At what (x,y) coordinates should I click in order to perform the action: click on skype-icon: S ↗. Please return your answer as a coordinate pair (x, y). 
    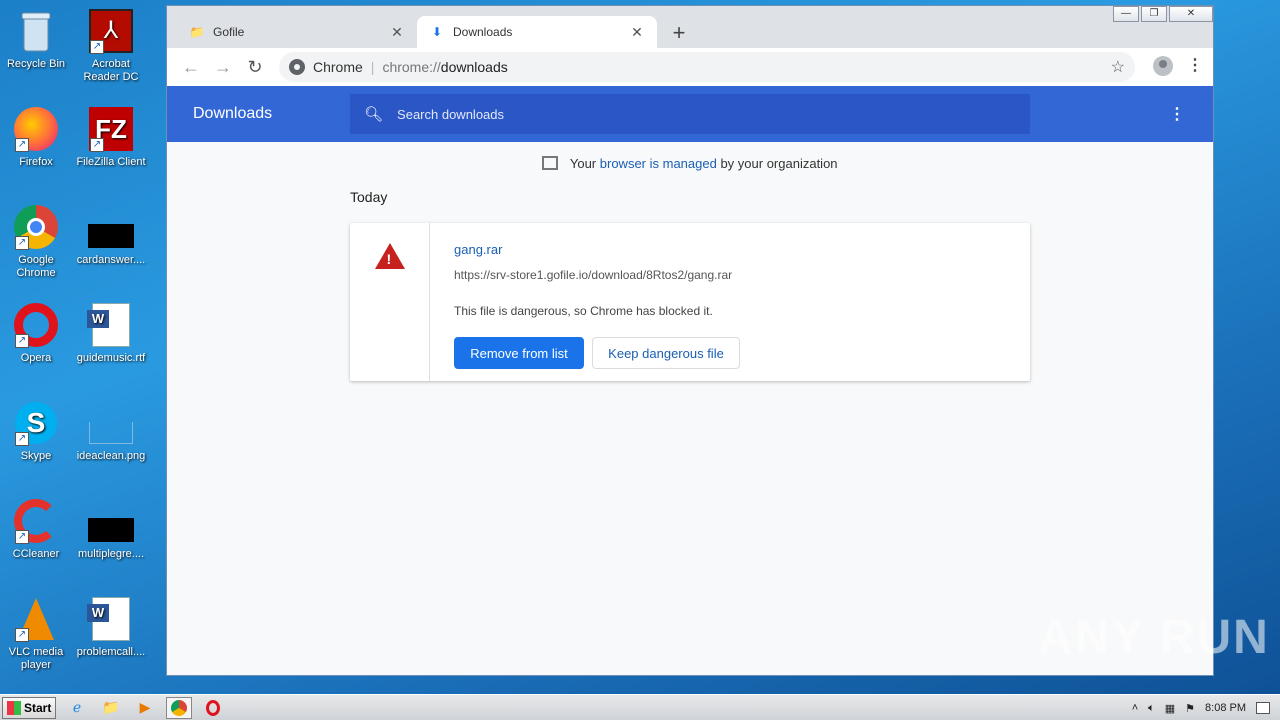
    Looking at the image, I should click on (36, 423).